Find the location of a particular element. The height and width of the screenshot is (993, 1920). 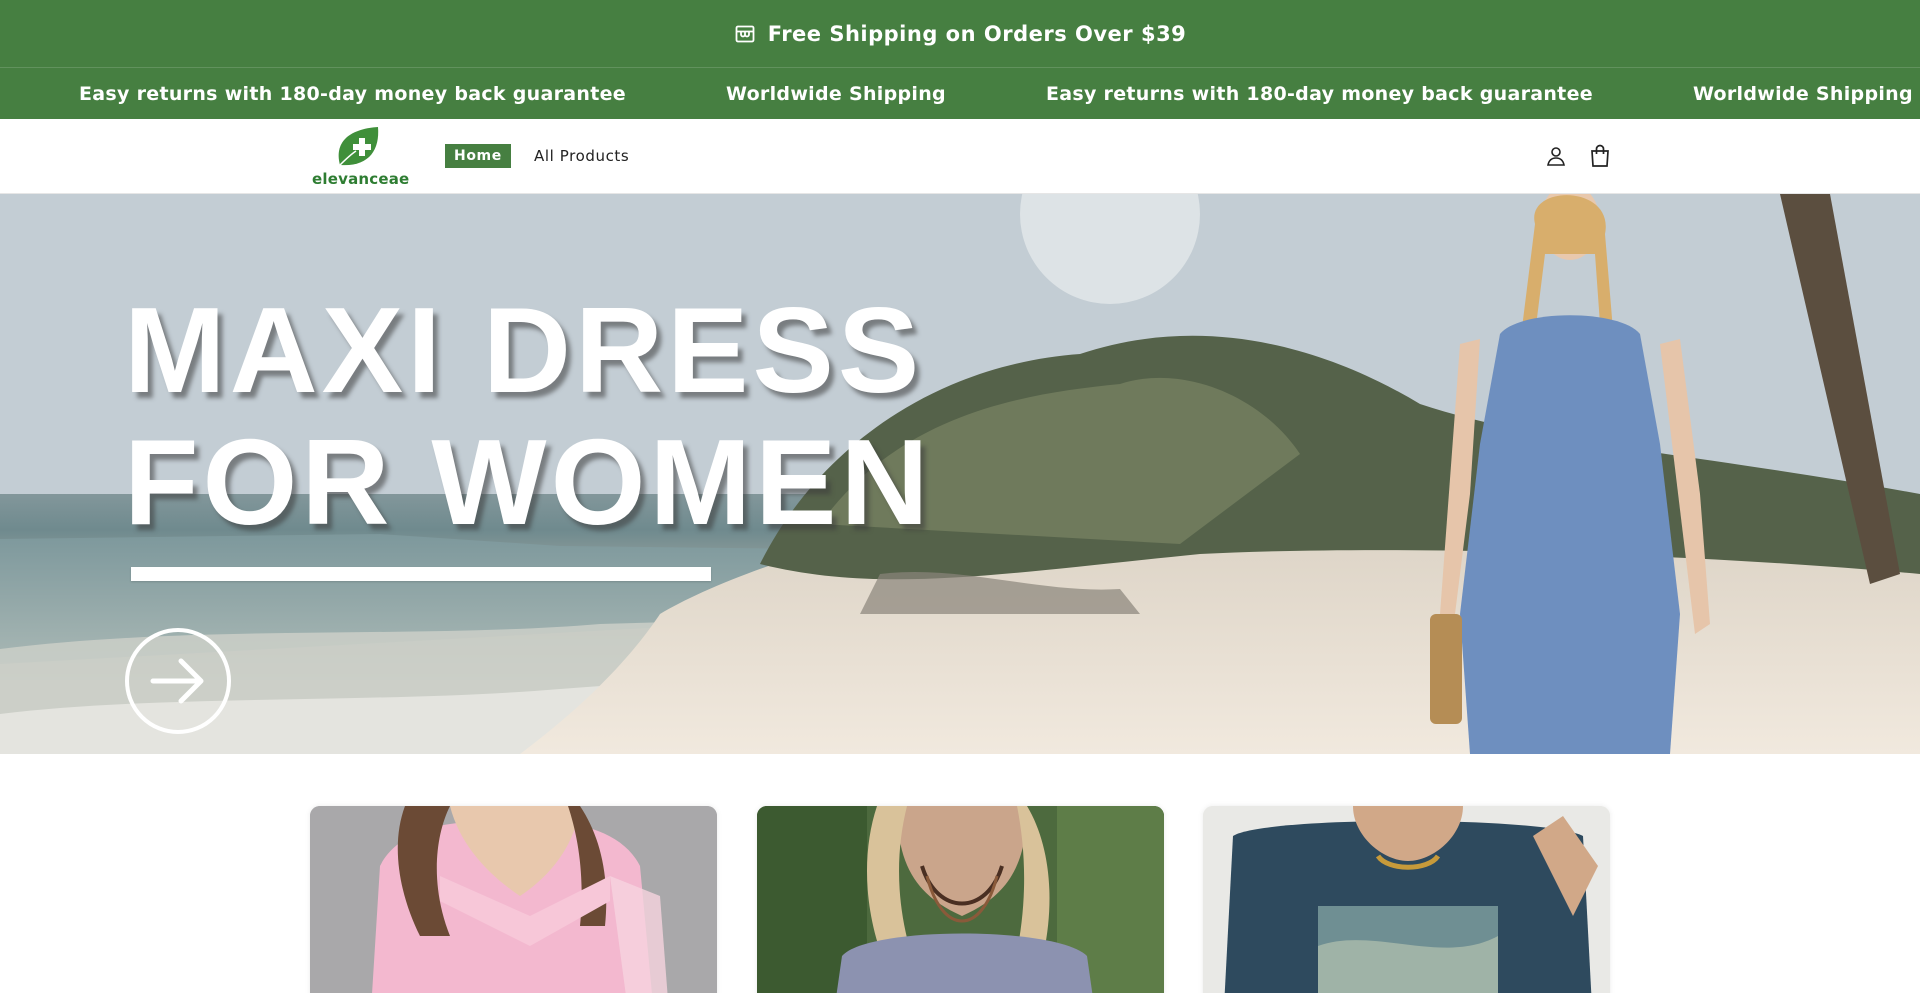

store-icon is located at coordinates (745, 34).